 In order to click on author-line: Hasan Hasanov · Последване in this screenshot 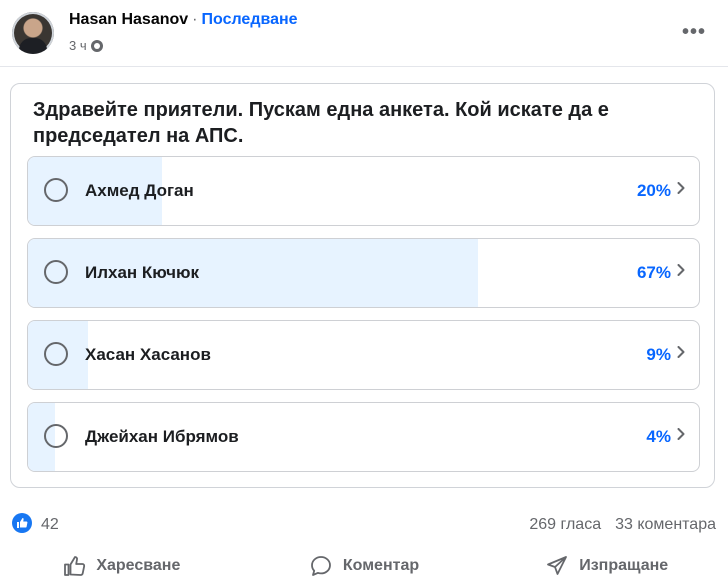, I will do `click(183, 20)`.